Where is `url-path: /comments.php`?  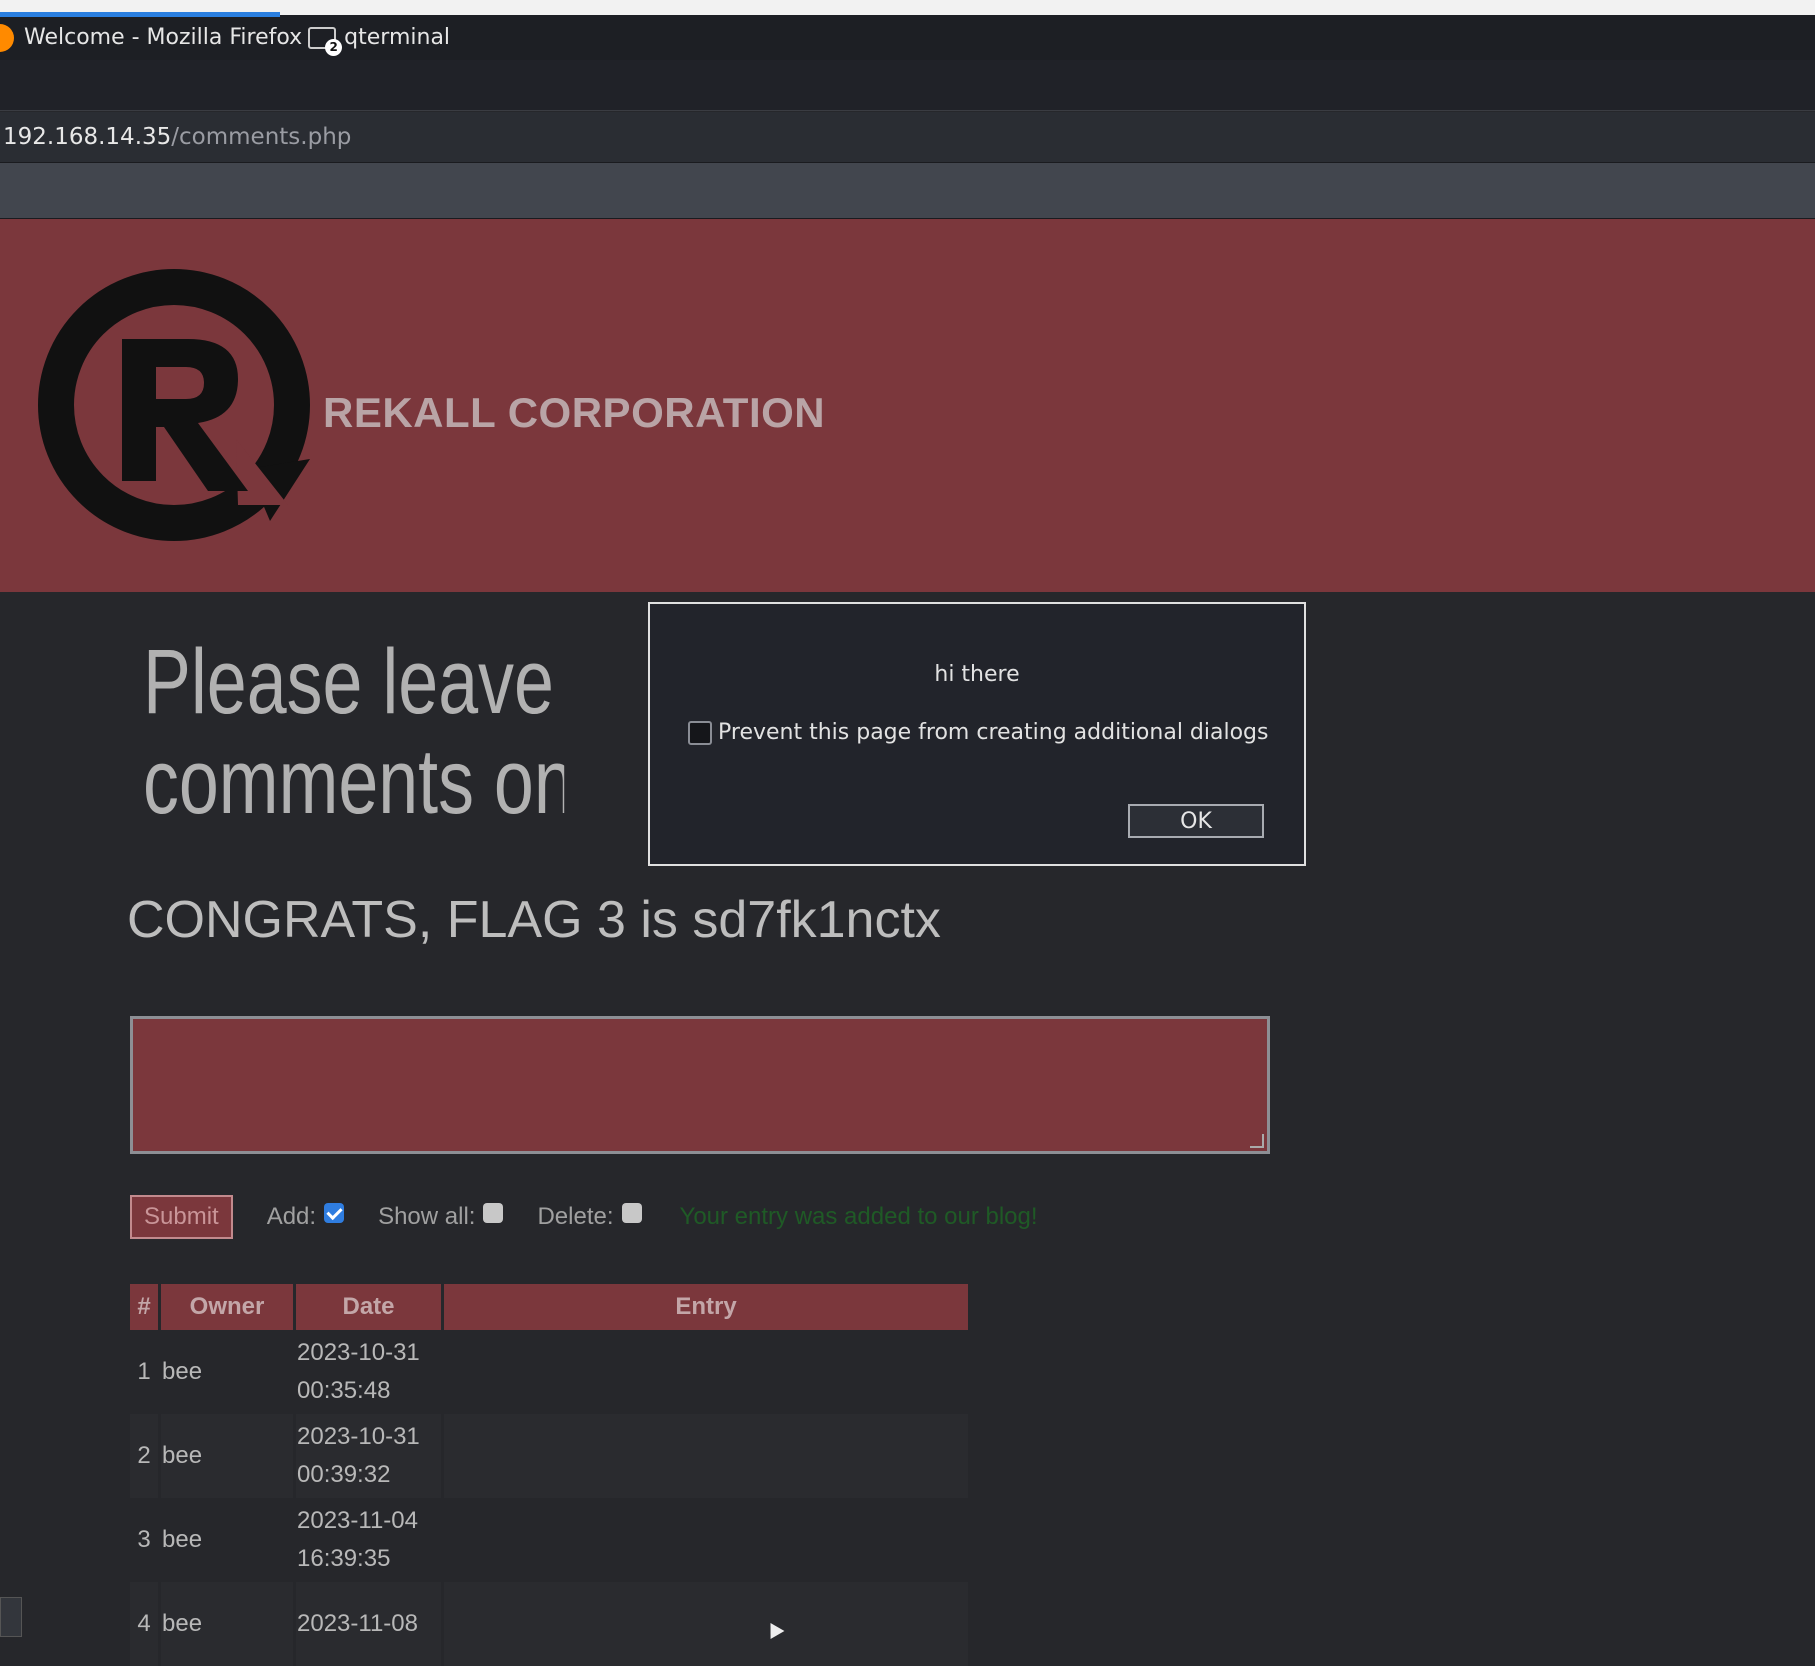
url-path: /comments.php is located at coordinates (261, 137).